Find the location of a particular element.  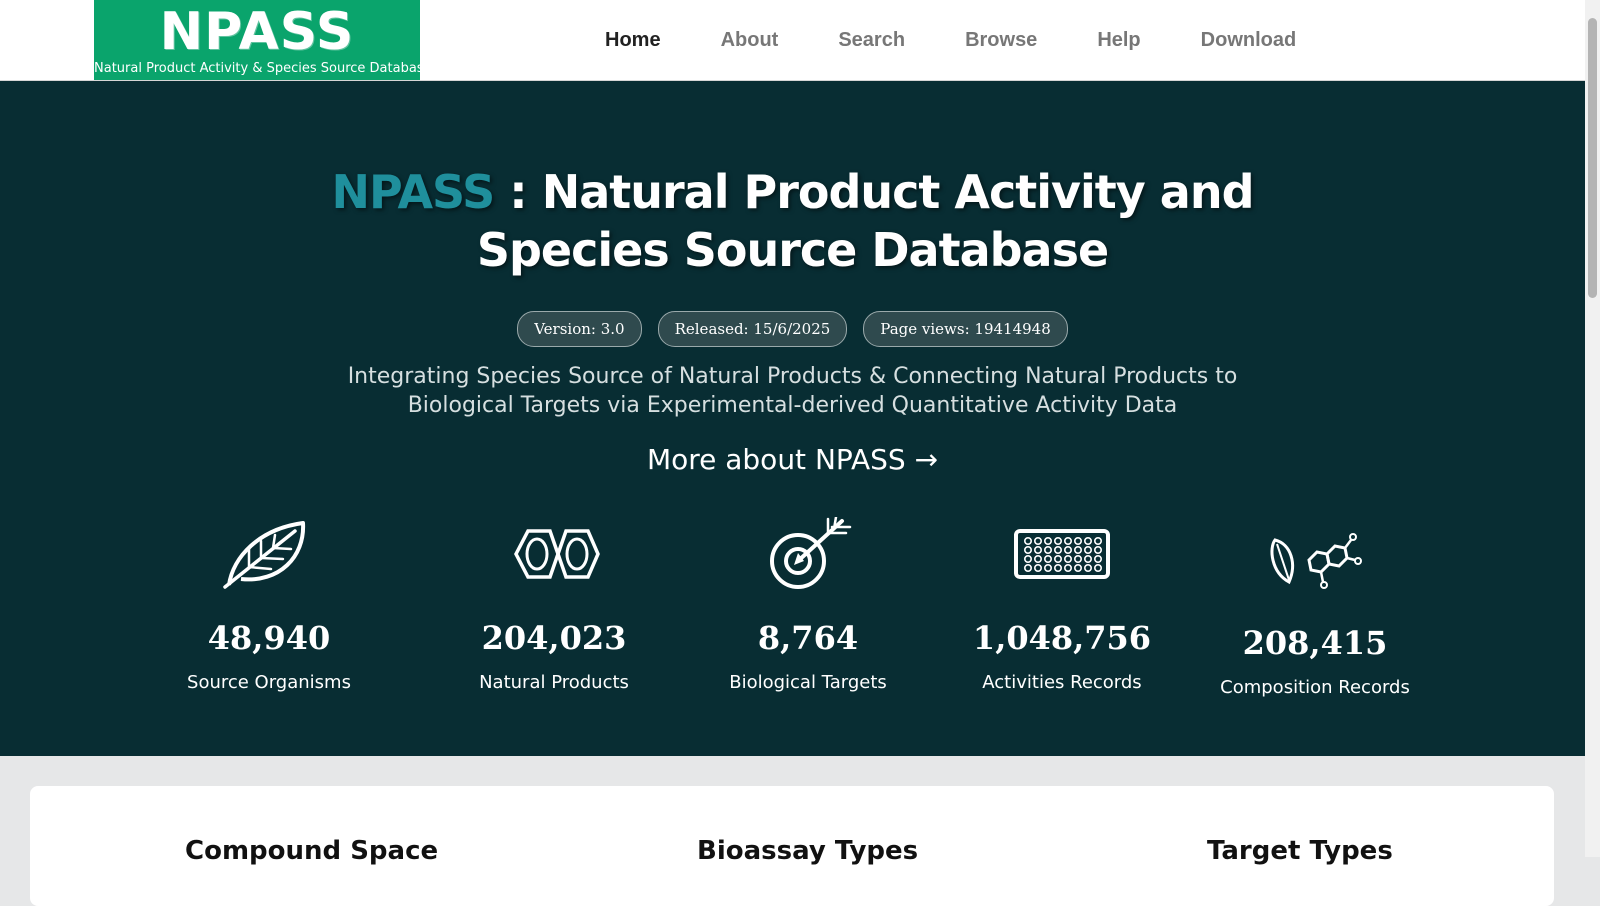

stat-biological-targets: 8,764 Biological Targets is located at coordinates (808, 606).